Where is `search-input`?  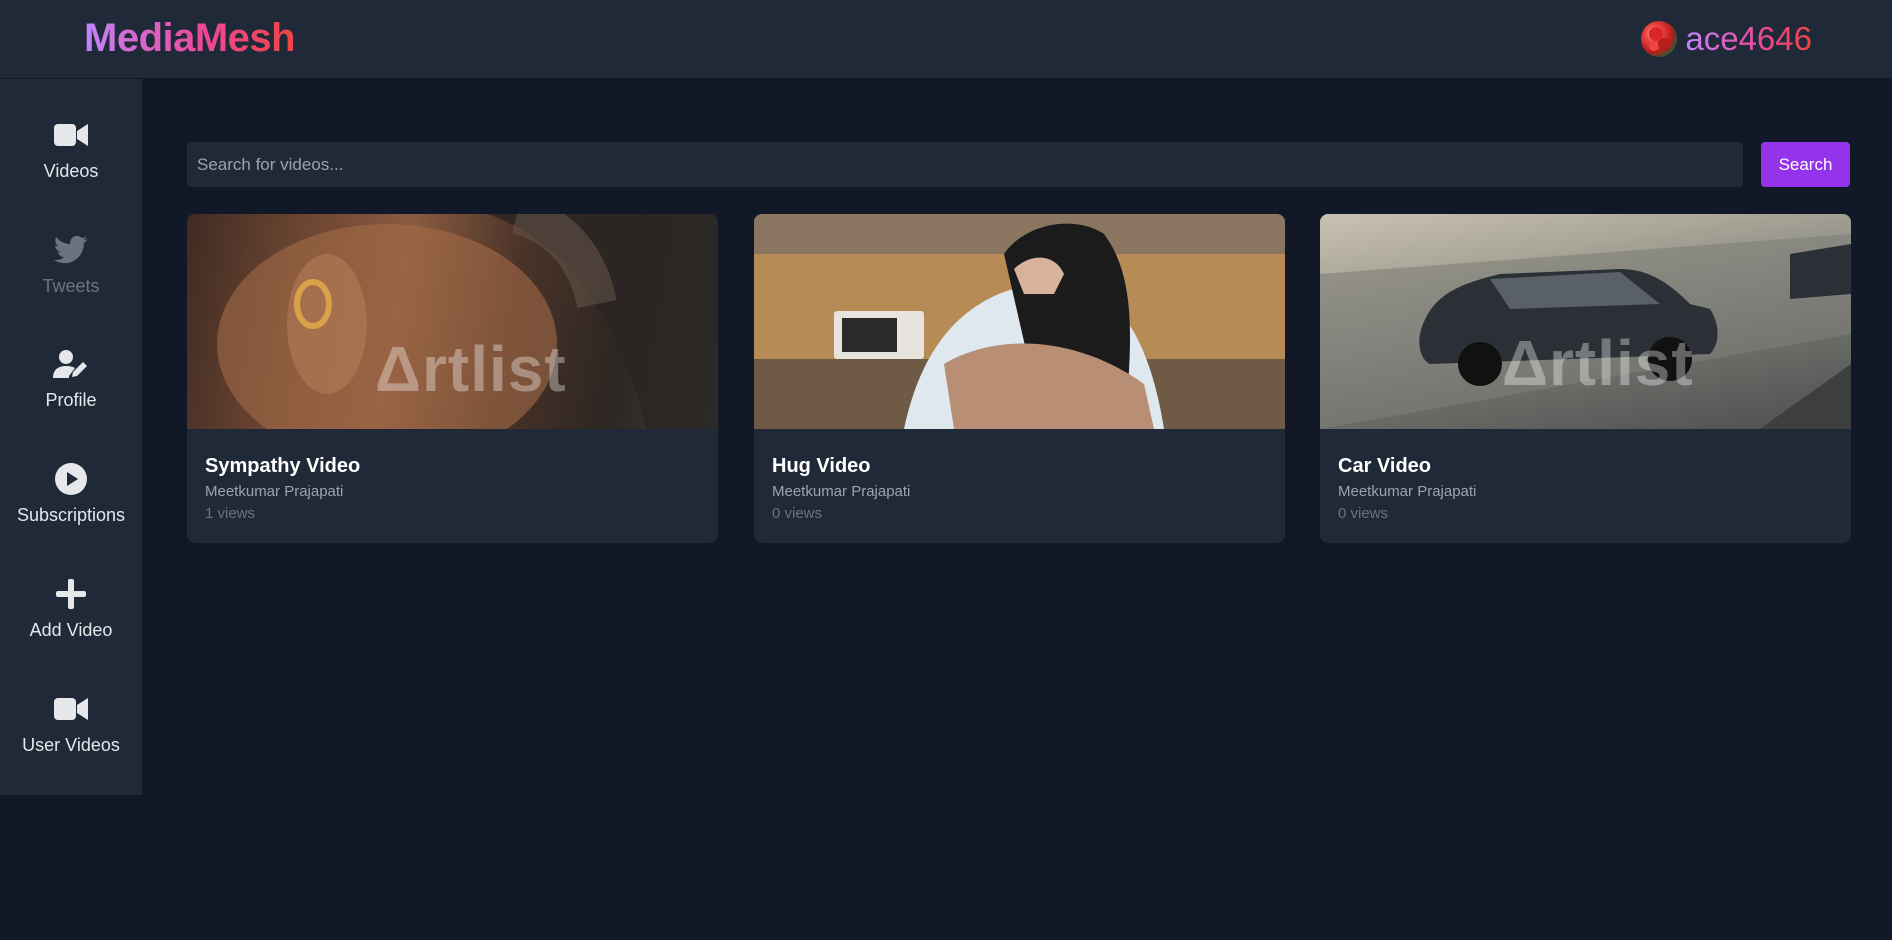
search-input is located at coordinates (965, 164).